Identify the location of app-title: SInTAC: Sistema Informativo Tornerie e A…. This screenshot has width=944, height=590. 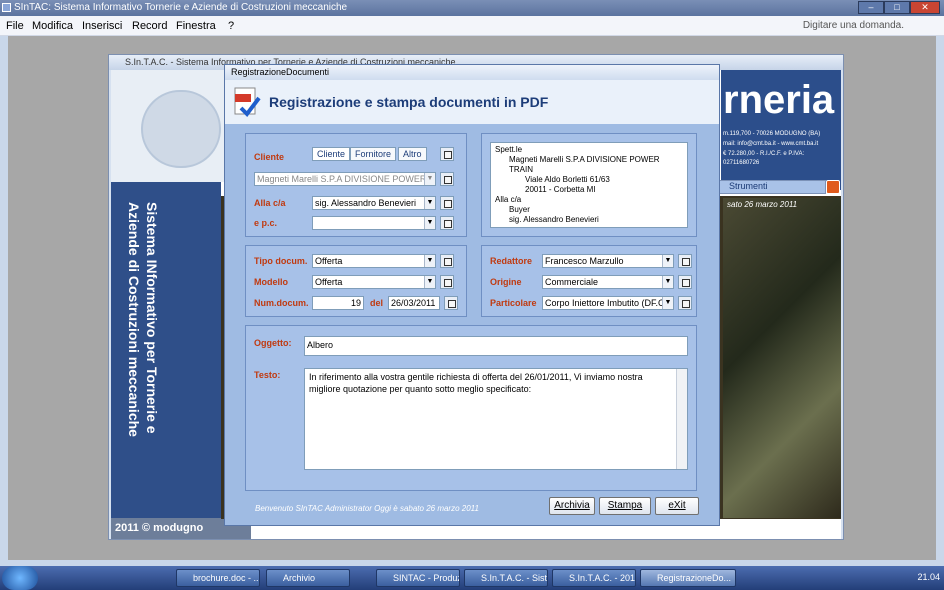
(181, 7).